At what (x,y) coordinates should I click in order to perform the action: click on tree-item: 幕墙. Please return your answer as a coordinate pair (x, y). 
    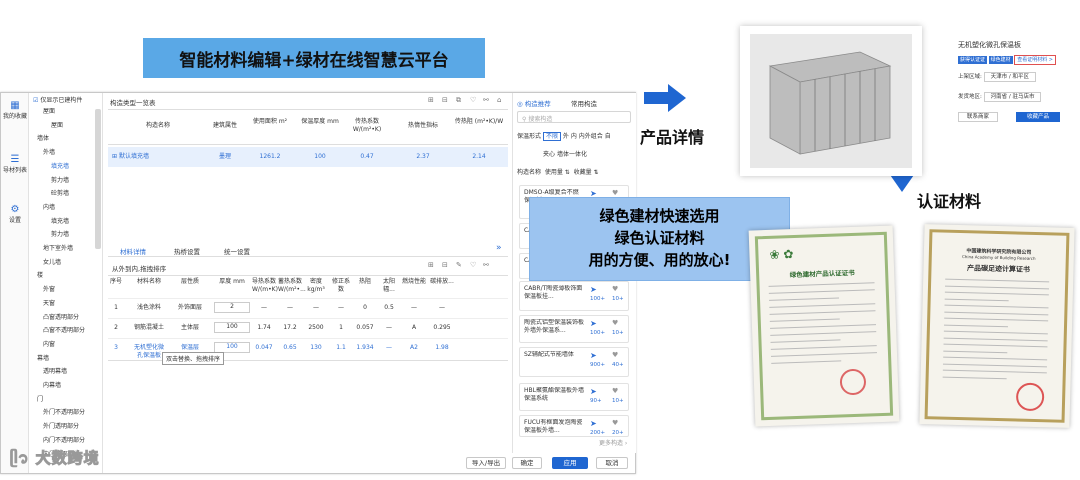
    Looking at the image, I should click on (43, 359).